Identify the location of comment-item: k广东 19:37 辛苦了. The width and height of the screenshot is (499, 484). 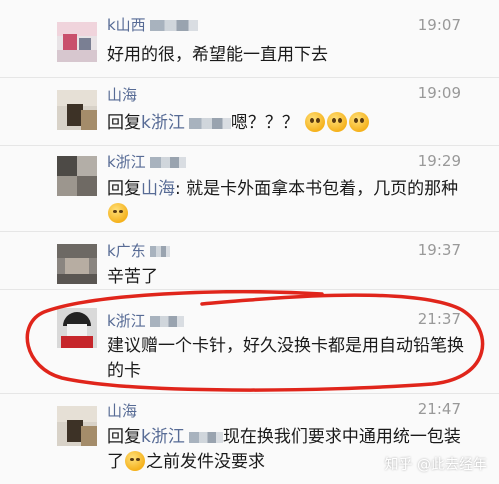
(249, 261).